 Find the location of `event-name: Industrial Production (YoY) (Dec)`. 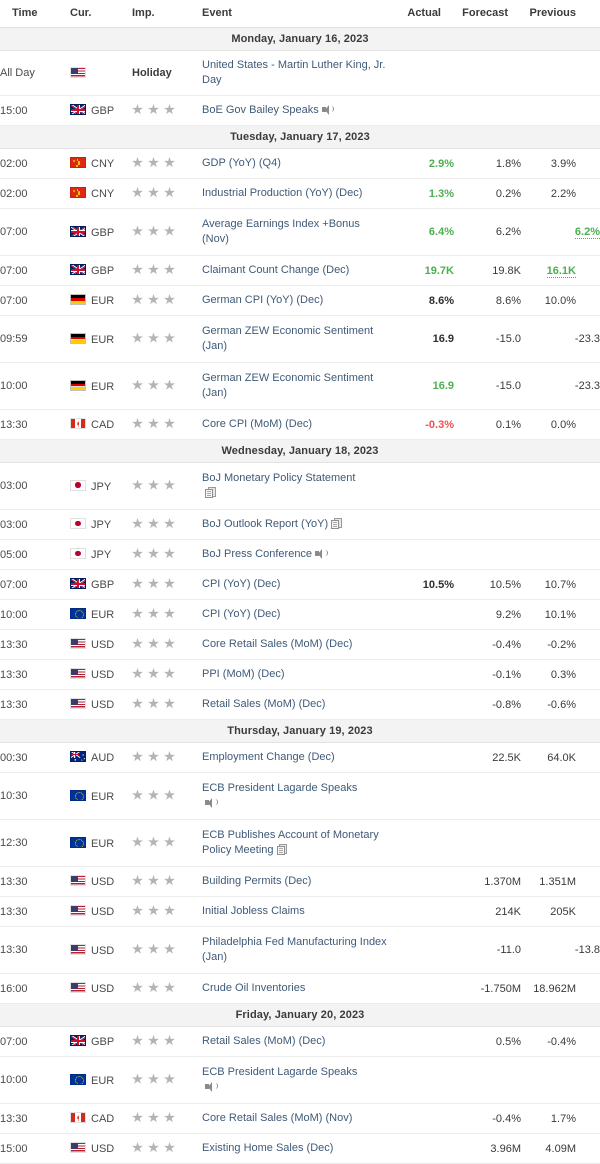

event-name: Industrial Production (YoY) (Dec) is located at coordinates (294, 193).